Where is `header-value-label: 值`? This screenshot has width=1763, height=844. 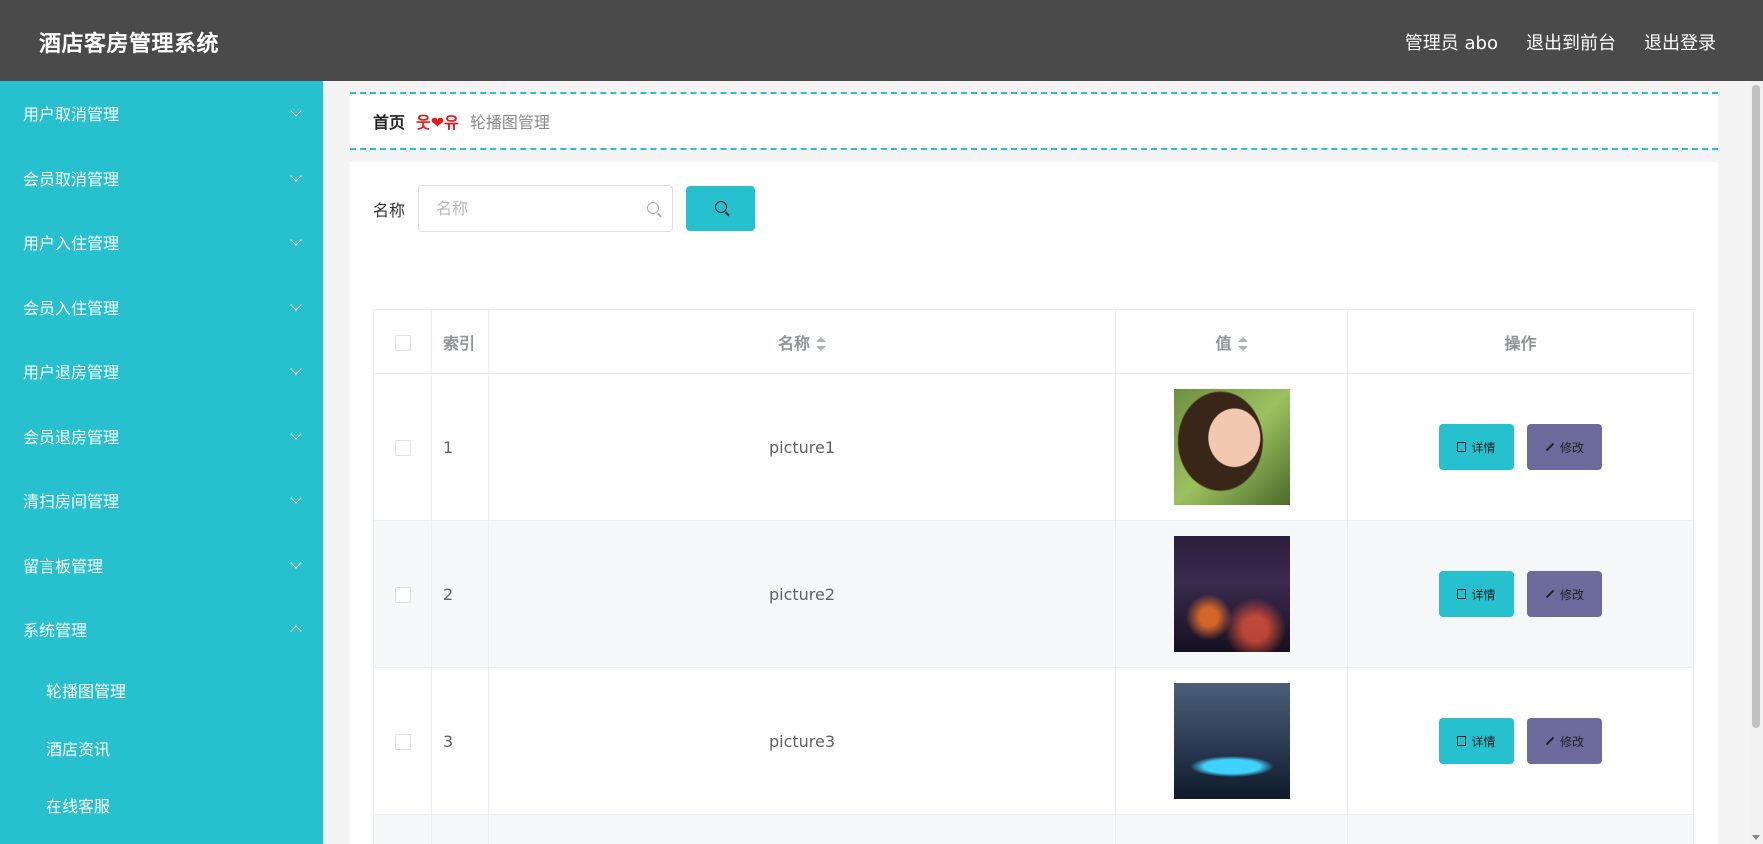
header-value-label: 值 is located at coordinates (1223, 343).